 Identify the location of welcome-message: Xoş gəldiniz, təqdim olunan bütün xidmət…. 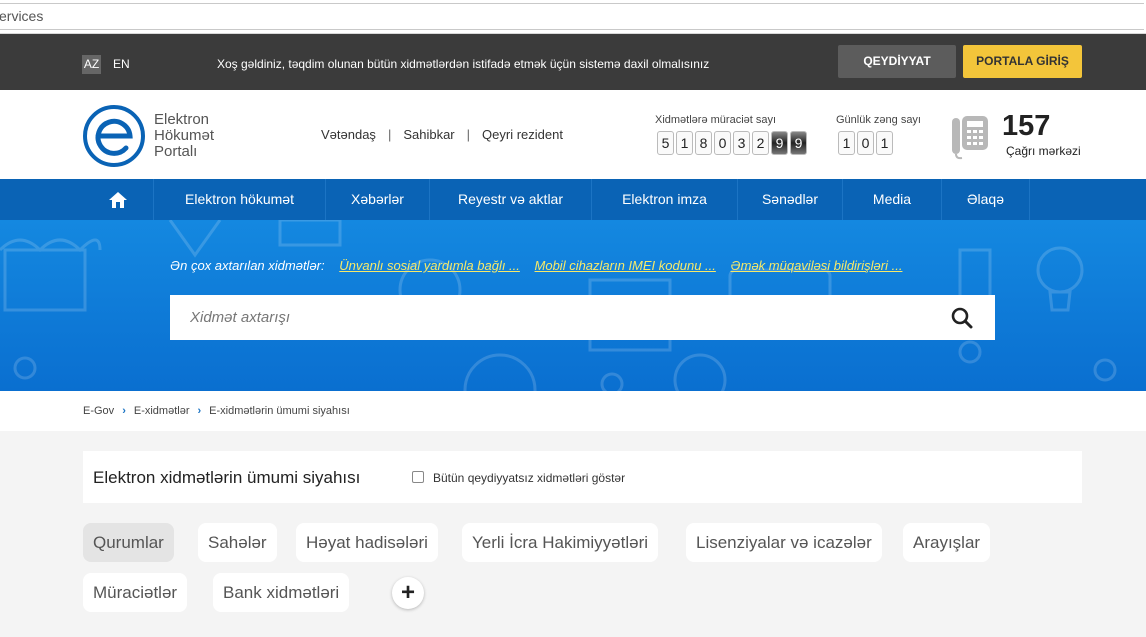
(463, 64).